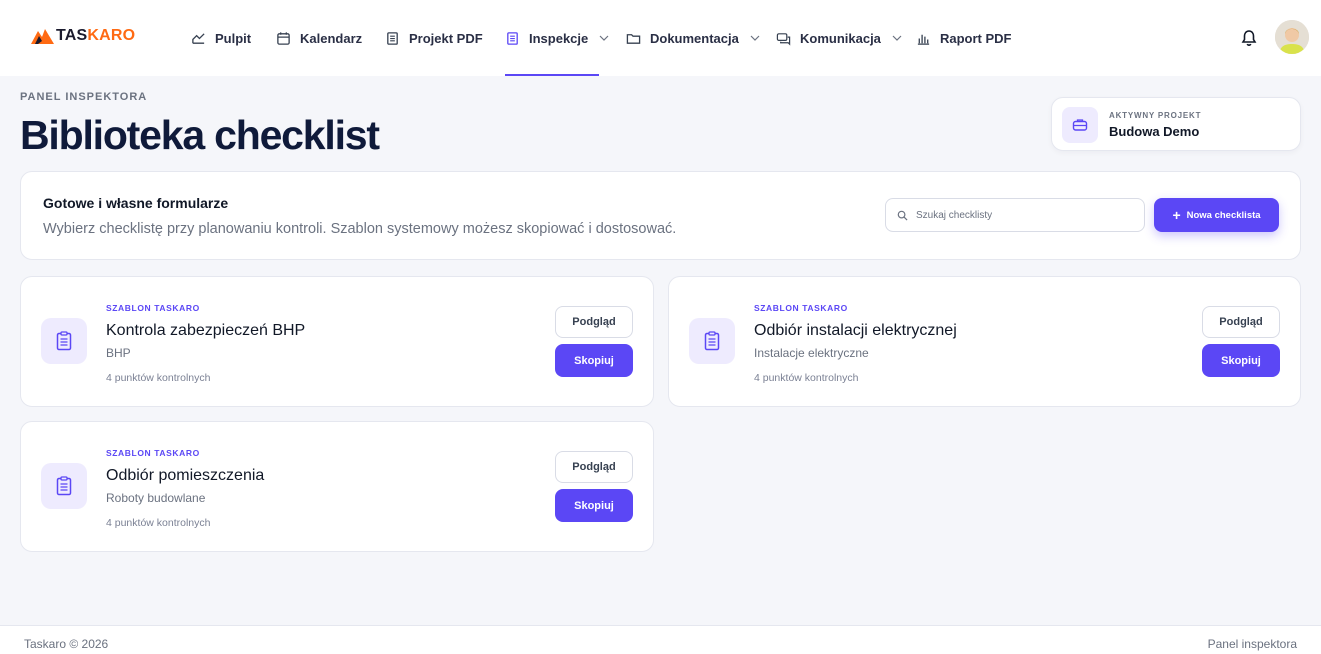 Image resolution: width=1321 pixels, height=654 pixels. I want to click on chat-icon, so click(783, 39).